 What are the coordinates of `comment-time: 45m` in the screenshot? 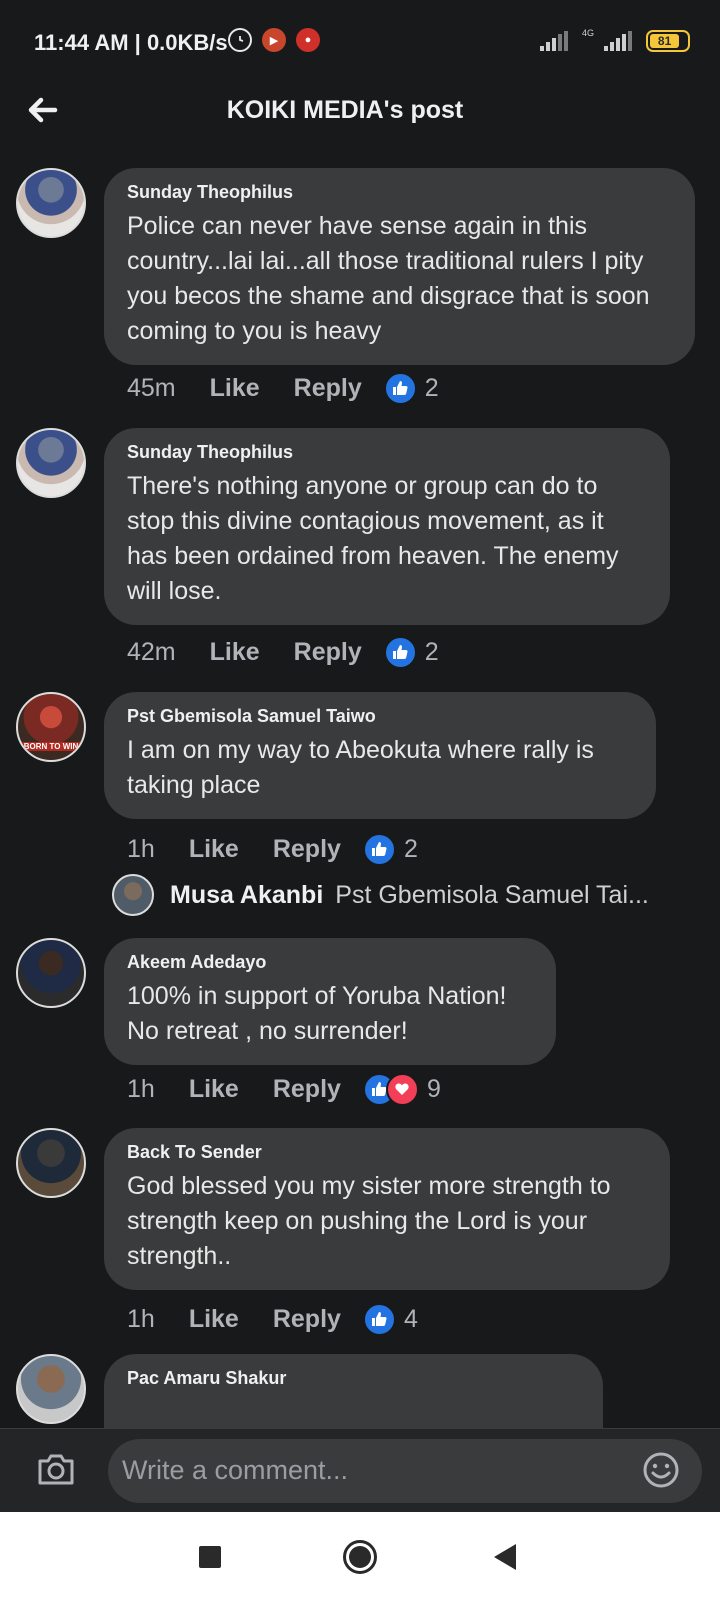 It's located at (151, 388).